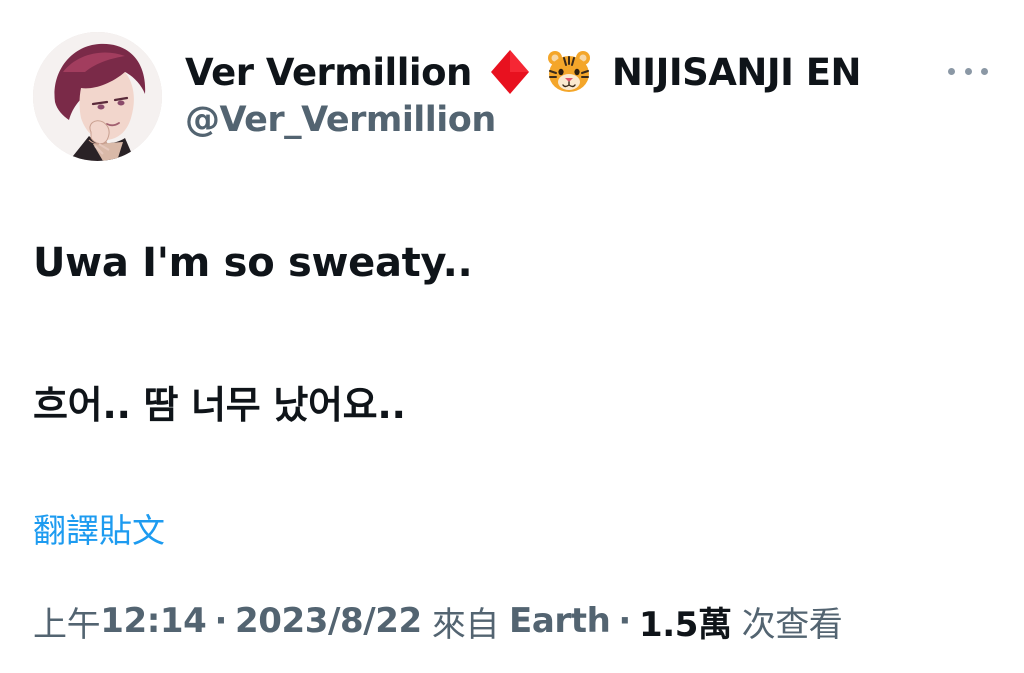 The image size is (1024, 673). Describe the element at coordinates (685, 621) in the screenshot. I see `views-count: 1.5萬` at that location.